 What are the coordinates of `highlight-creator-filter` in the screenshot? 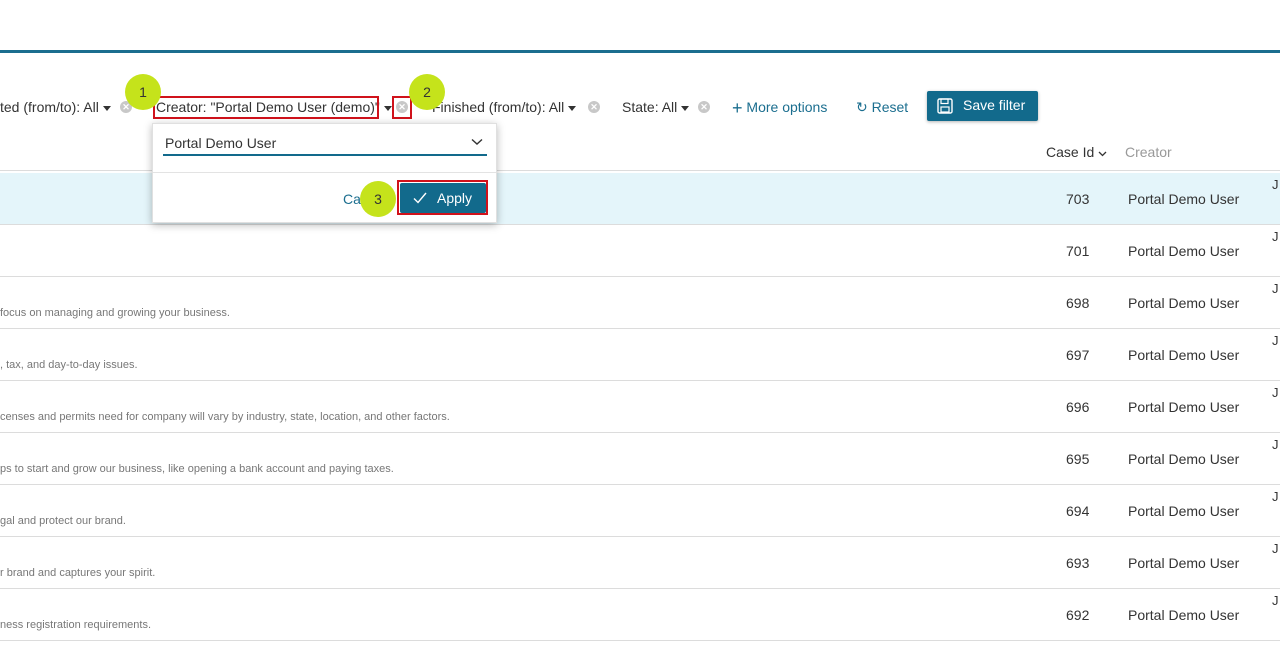 It's located at (266, 107).